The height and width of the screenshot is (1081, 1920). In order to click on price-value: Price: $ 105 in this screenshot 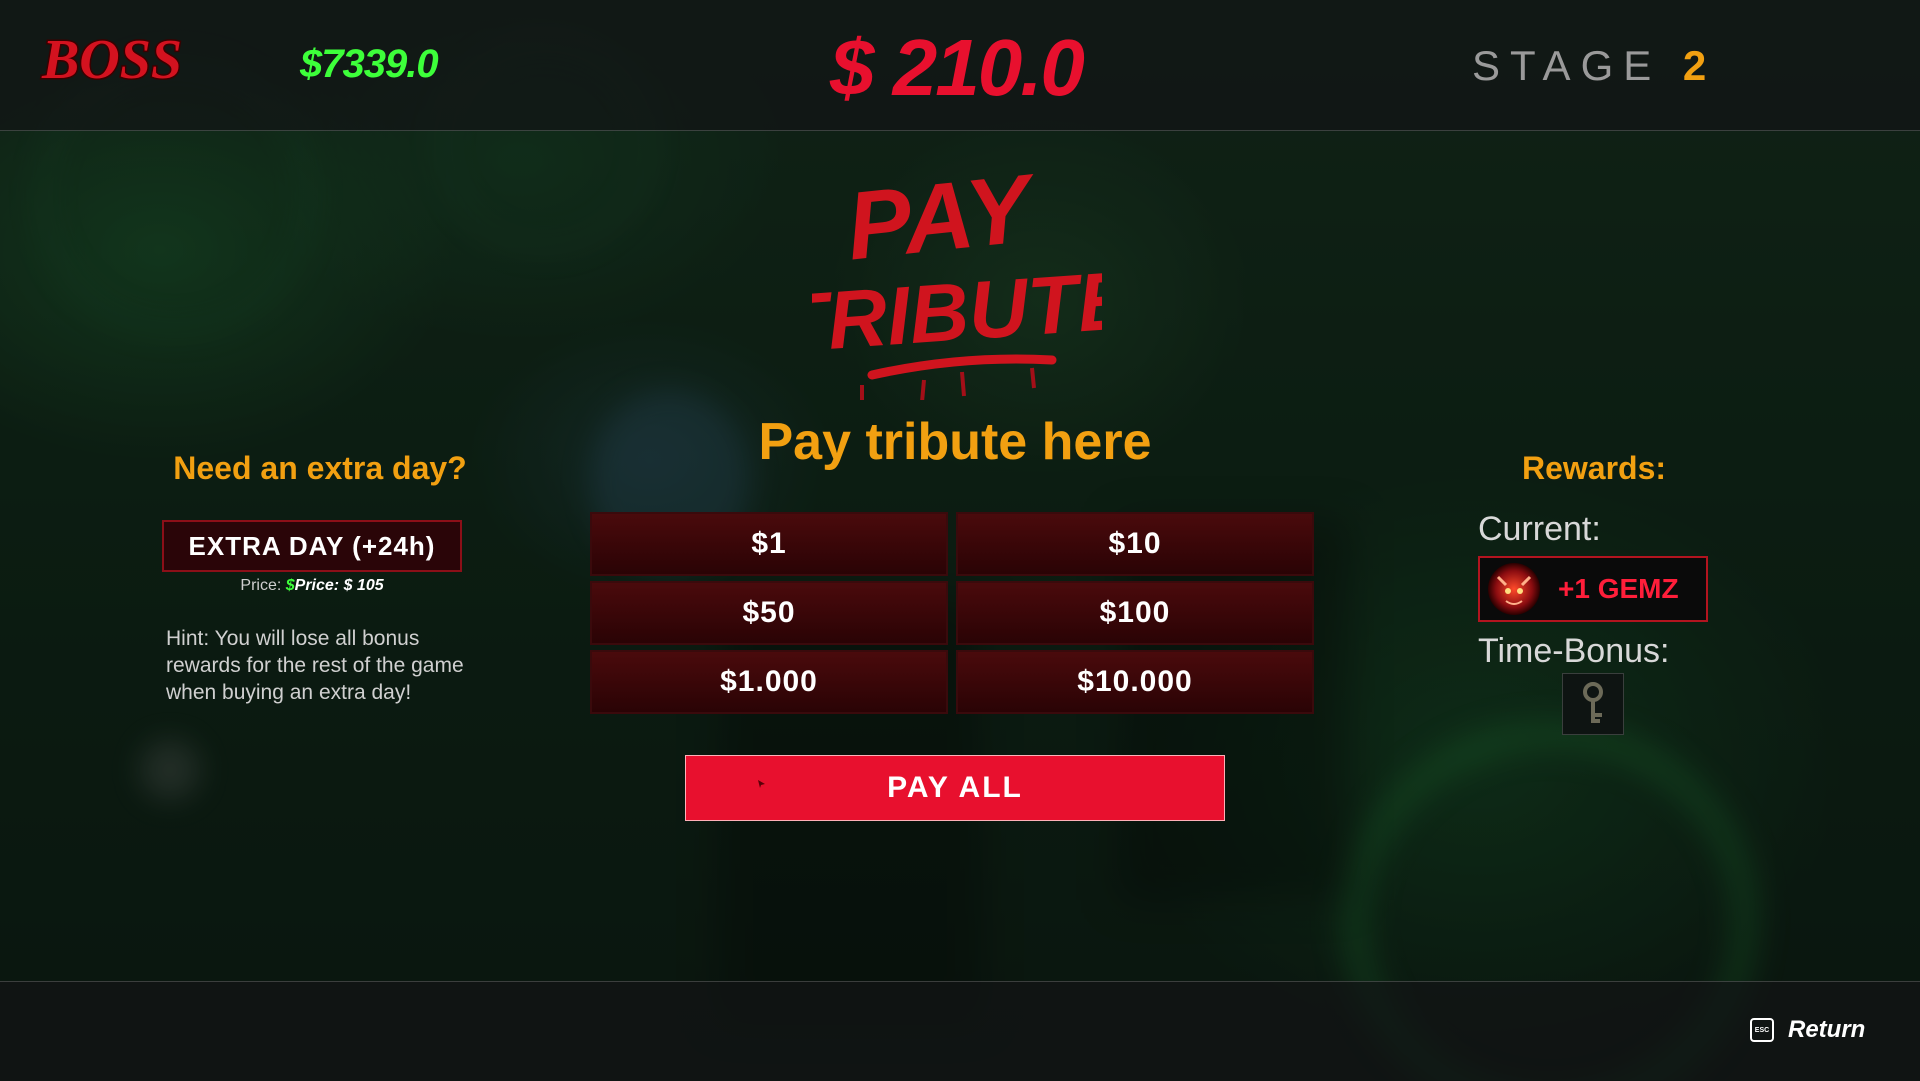, I will do `click(339, 585)`.